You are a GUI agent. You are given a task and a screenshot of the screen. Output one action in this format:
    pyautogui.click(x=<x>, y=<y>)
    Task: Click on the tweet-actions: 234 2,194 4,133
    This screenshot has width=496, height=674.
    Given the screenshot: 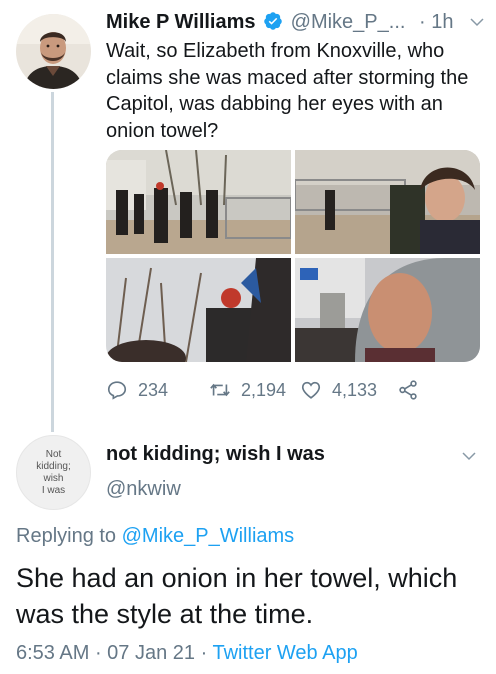 What is the action you would take?
    pyautogui.click(x=271, y=390)
    